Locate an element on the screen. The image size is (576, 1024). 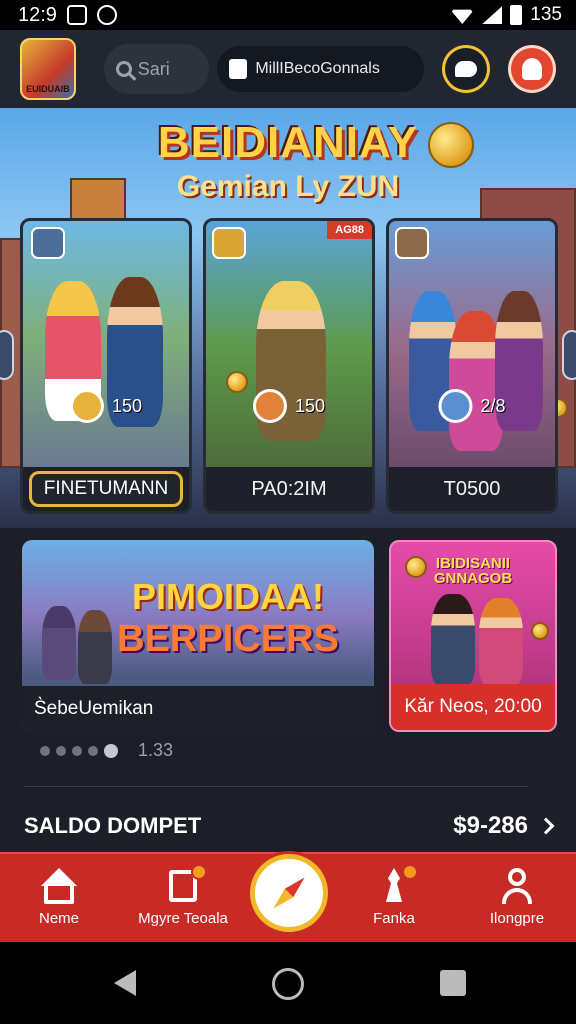
system-navigation-bar is located at coordinates (288, 983).